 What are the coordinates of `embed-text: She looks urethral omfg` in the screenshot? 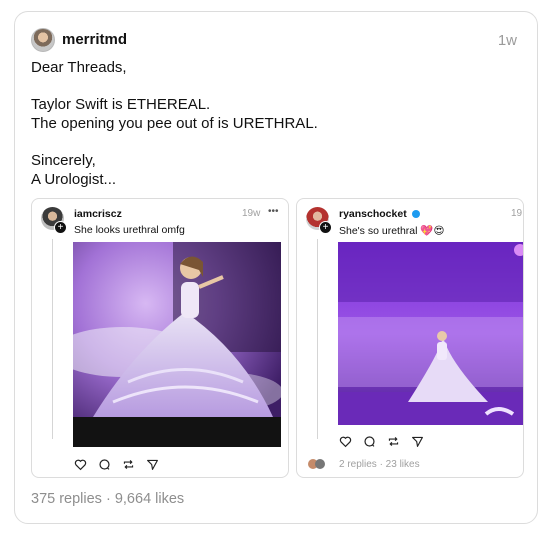 It's located at (129, 230).